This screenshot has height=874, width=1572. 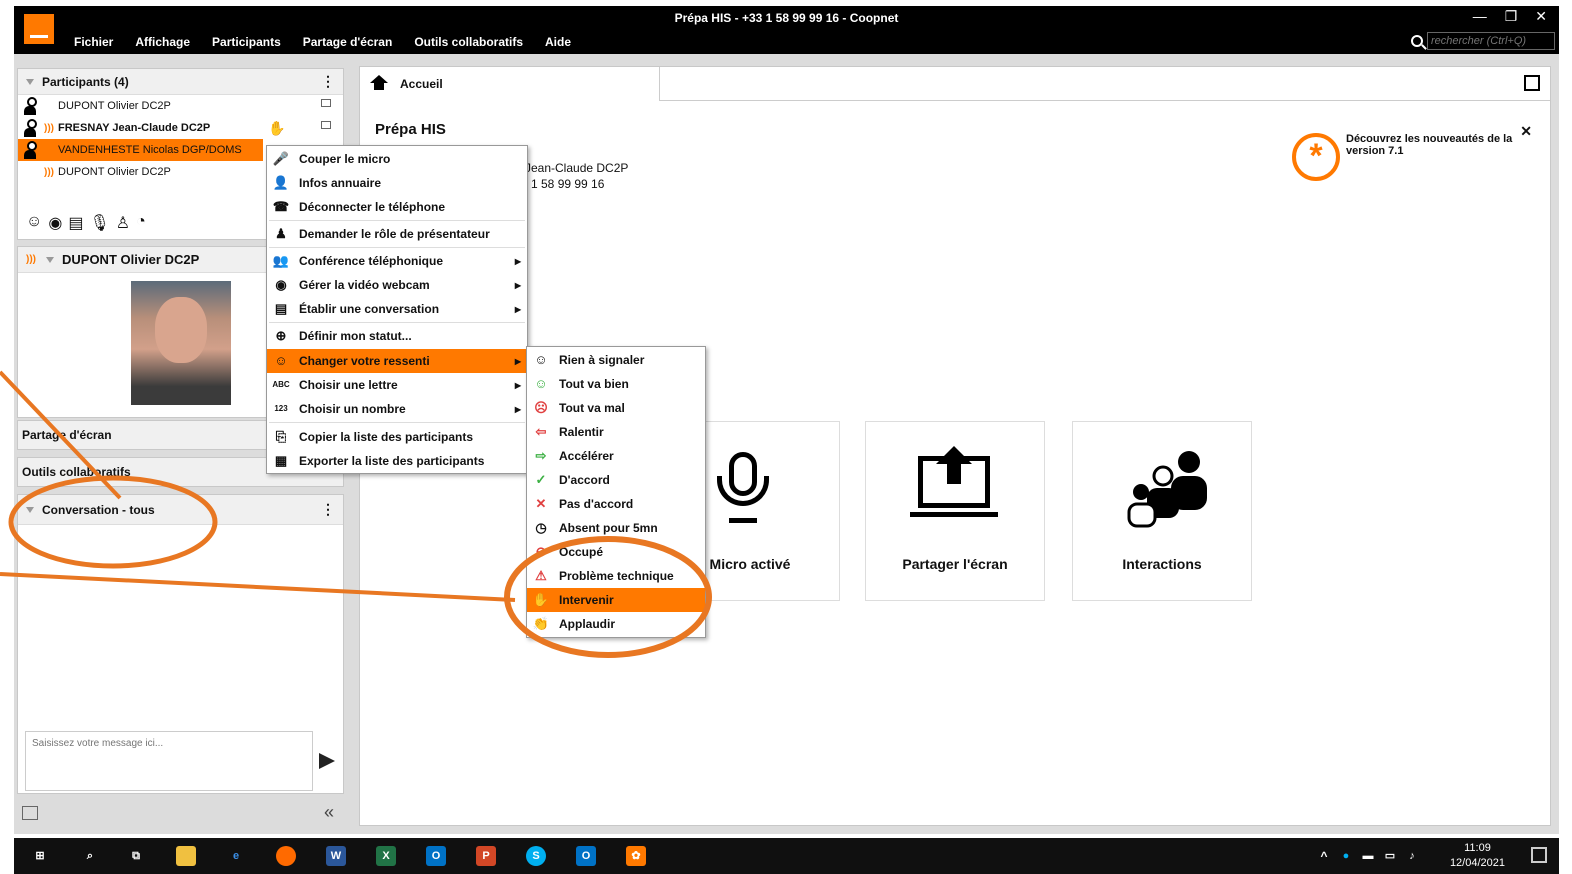 I want to click on coopnet-icon: ✿, so click(x=636, y=856).